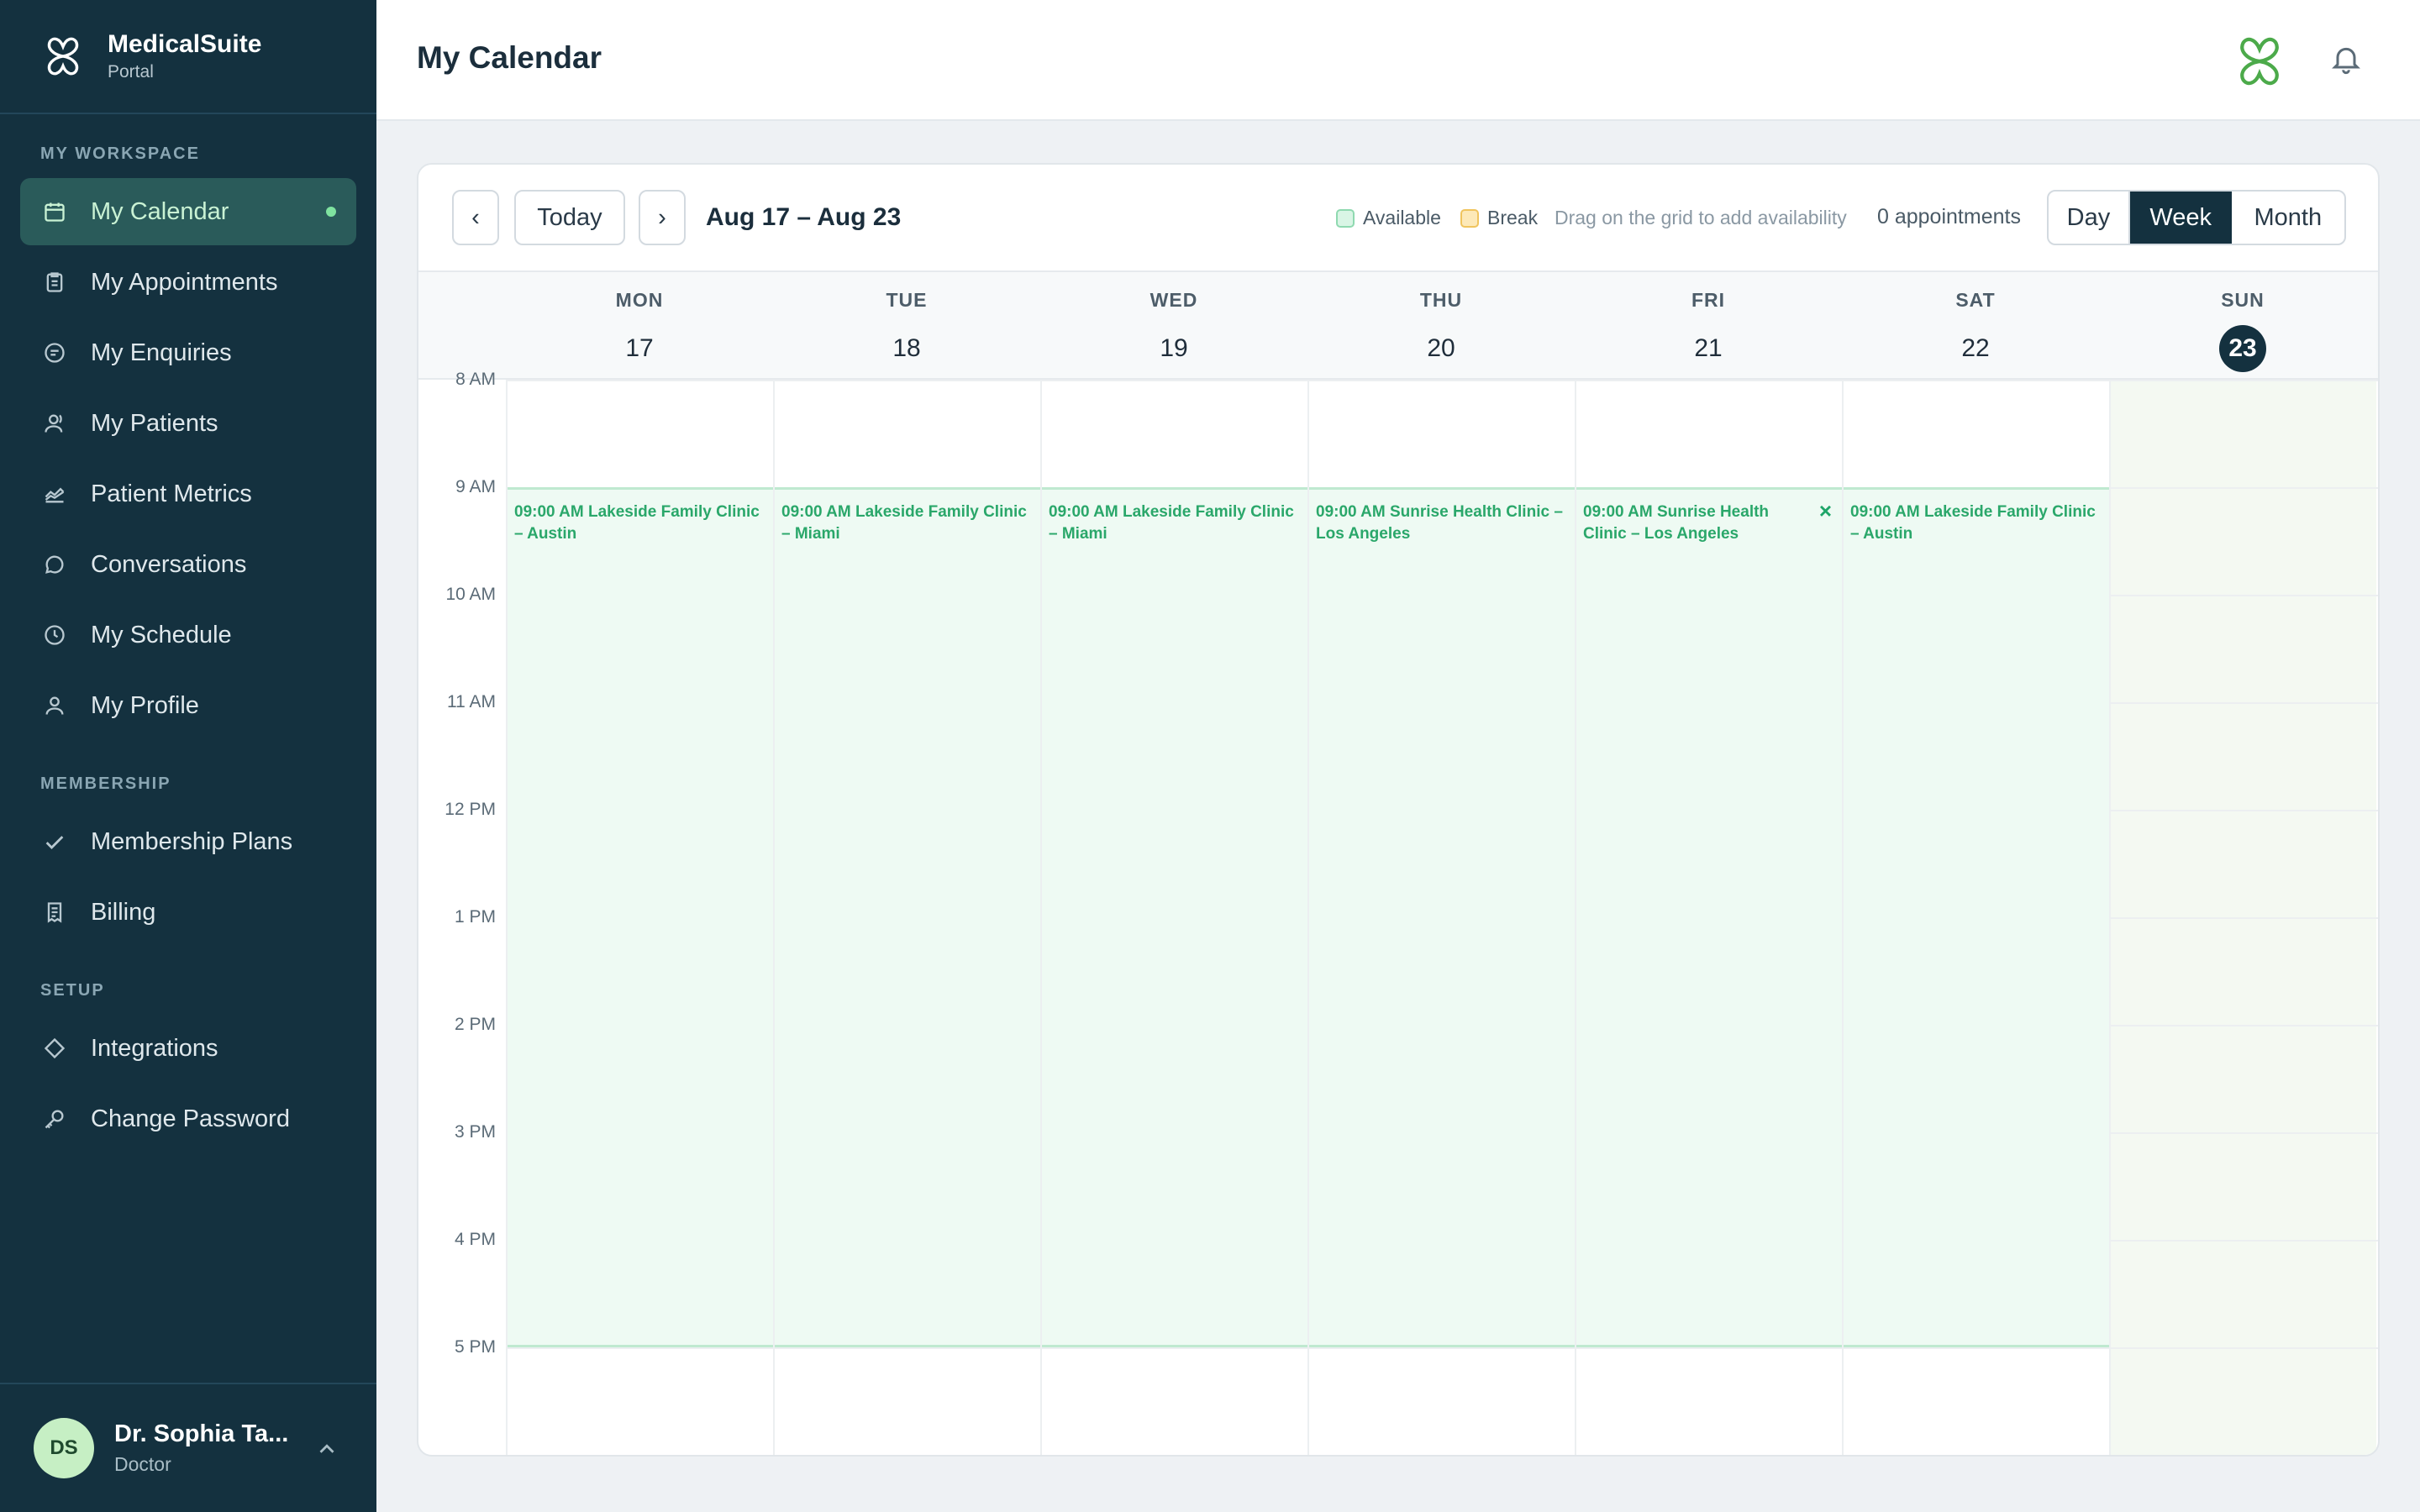 Image resolution: width=2420 pixels, height=1512 pixels. I want to click on sidebar-item-my-schedule: My Schedule, so click(188, 635).